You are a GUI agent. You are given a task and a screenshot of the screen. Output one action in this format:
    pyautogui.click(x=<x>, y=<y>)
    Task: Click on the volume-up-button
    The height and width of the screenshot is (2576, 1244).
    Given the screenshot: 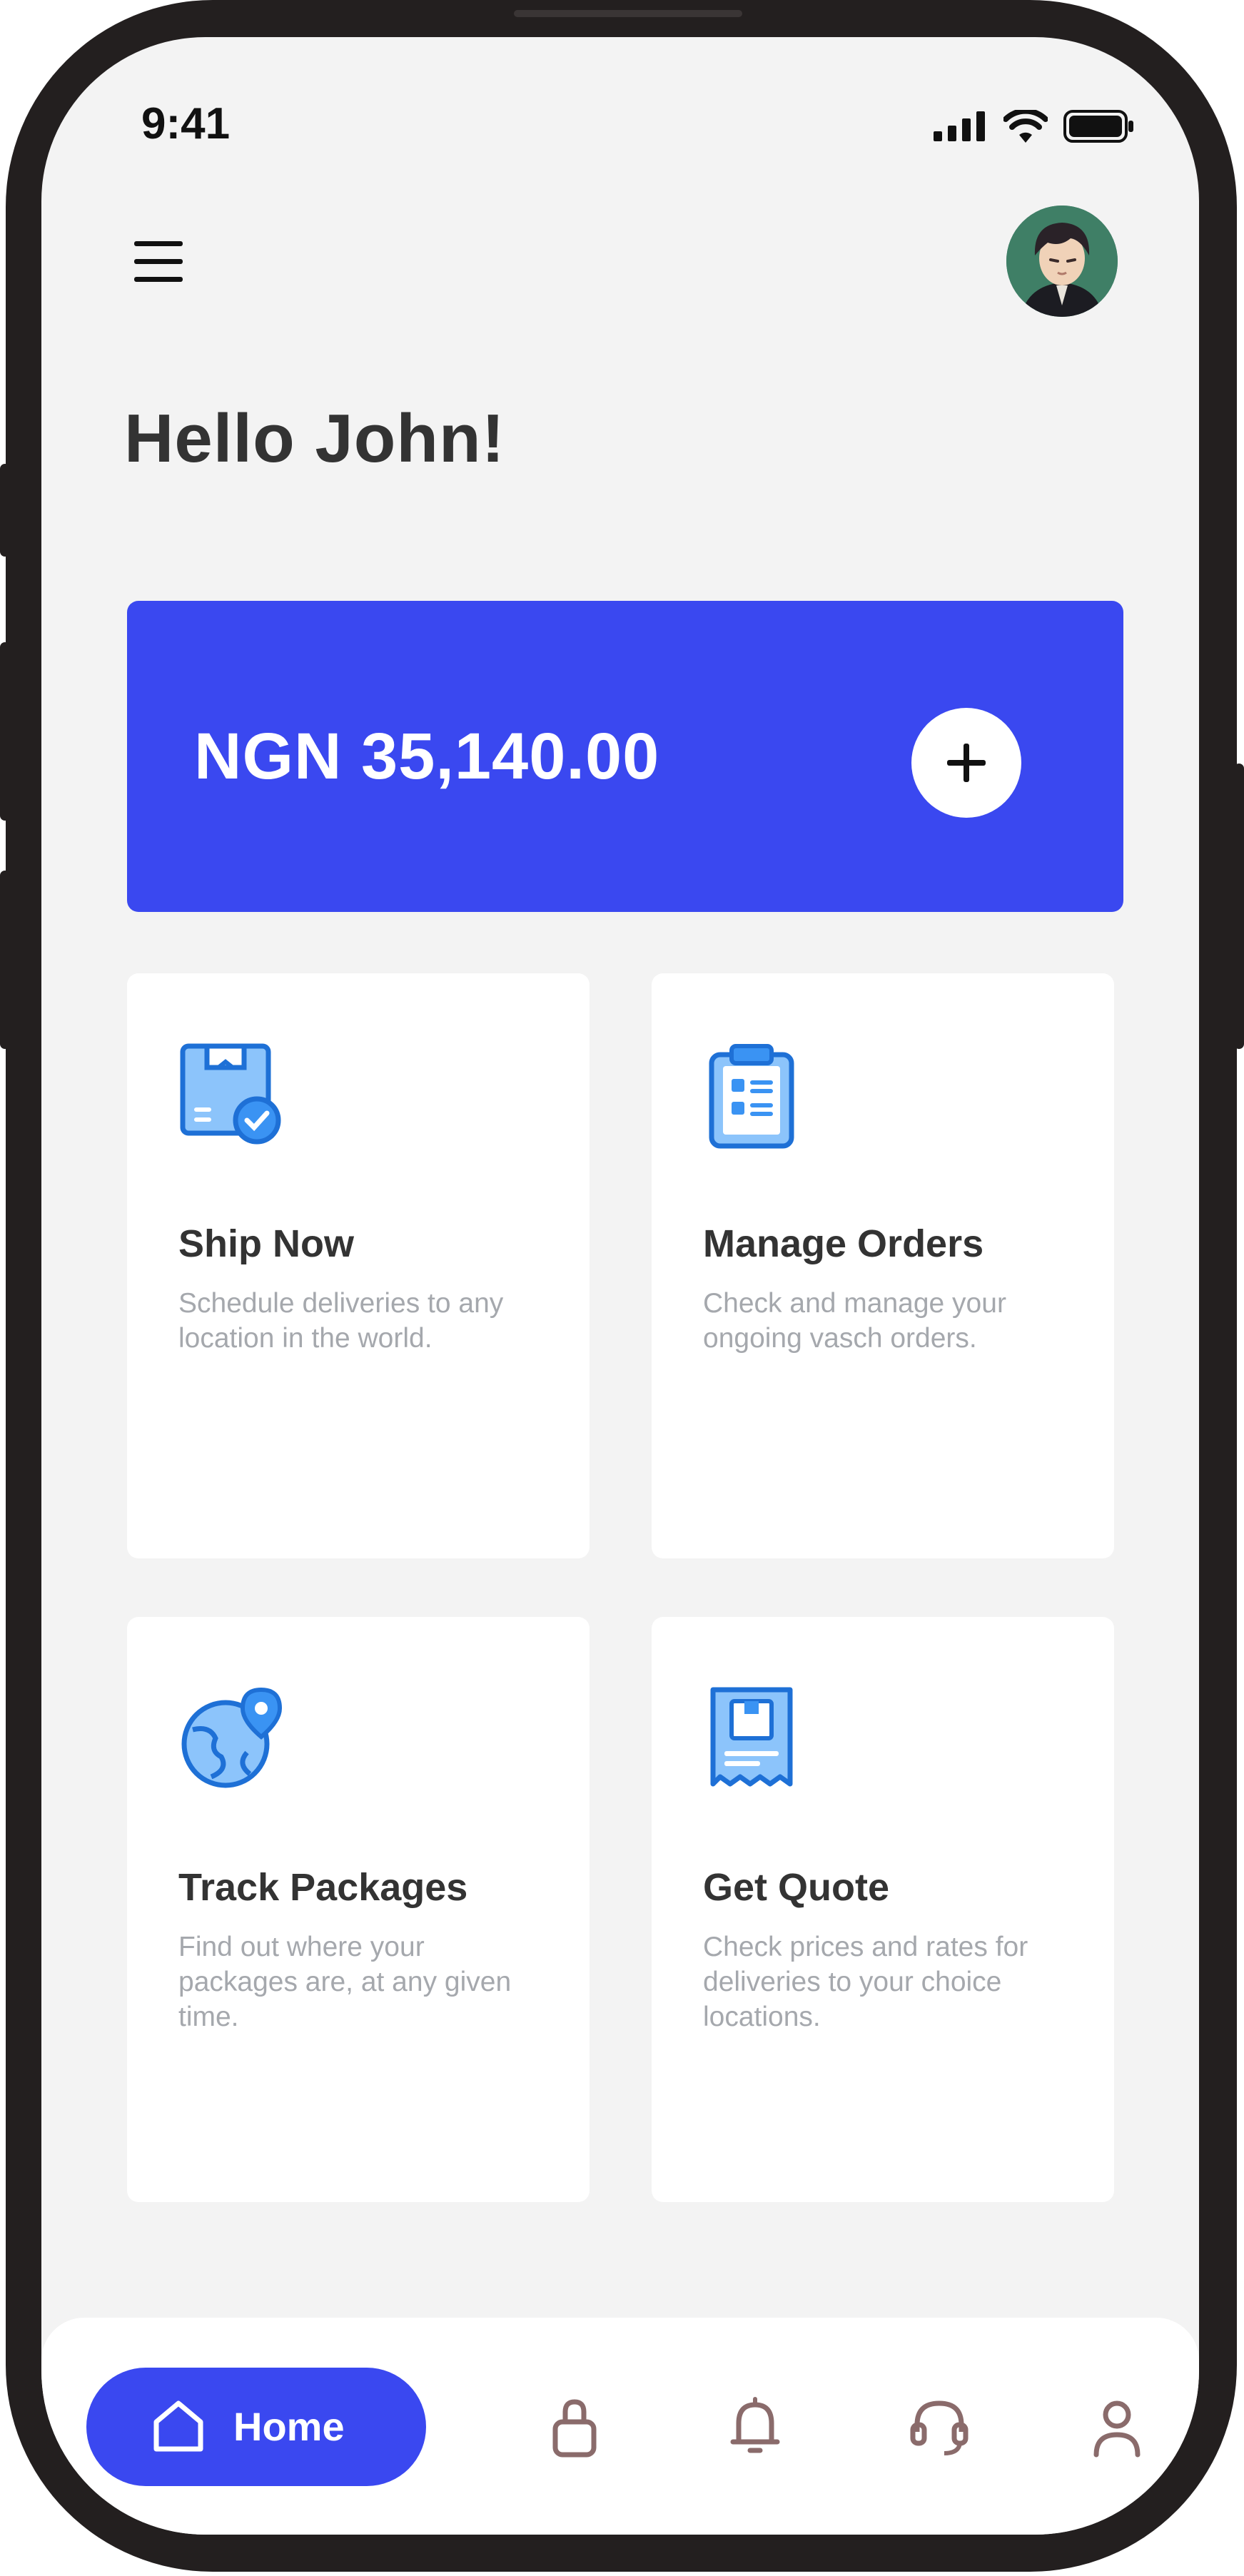 What is the action you would take?
    pyautogui.click(x=5, y=732)
    